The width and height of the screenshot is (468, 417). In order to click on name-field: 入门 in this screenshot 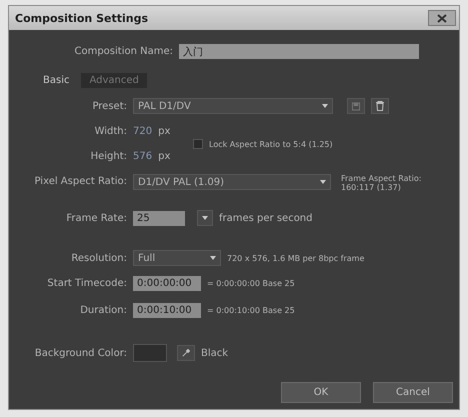, I will do `click(299, 51)`.